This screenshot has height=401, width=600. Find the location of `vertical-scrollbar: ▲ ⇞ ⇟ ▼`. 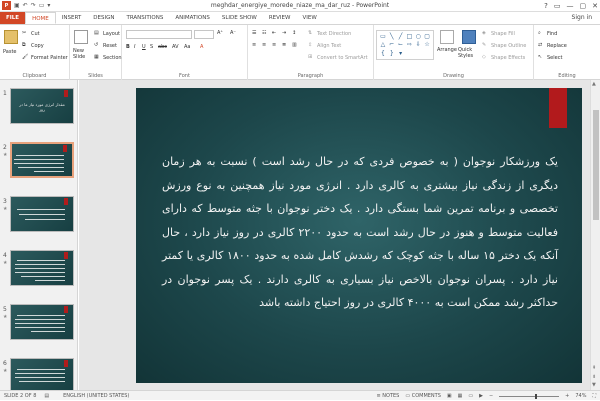

vertical-scrollbar: ▲ ⇞ ⇟ ▼ is located at coordinates (595, 235).